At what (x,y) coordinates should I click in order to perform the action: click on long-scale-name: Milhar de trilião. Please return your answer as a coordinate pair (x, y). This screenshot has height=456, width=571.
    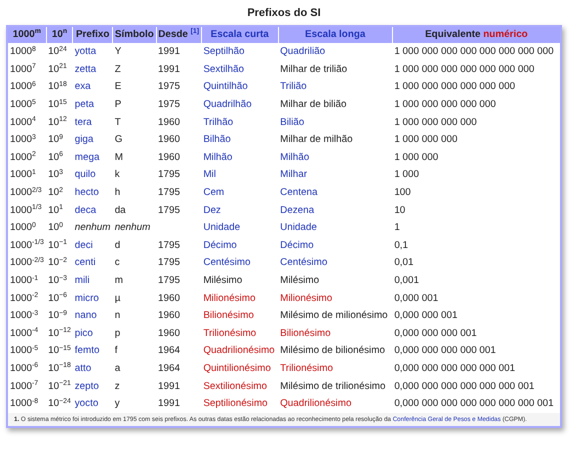
    Looking at the image, I should click on (314, 69).